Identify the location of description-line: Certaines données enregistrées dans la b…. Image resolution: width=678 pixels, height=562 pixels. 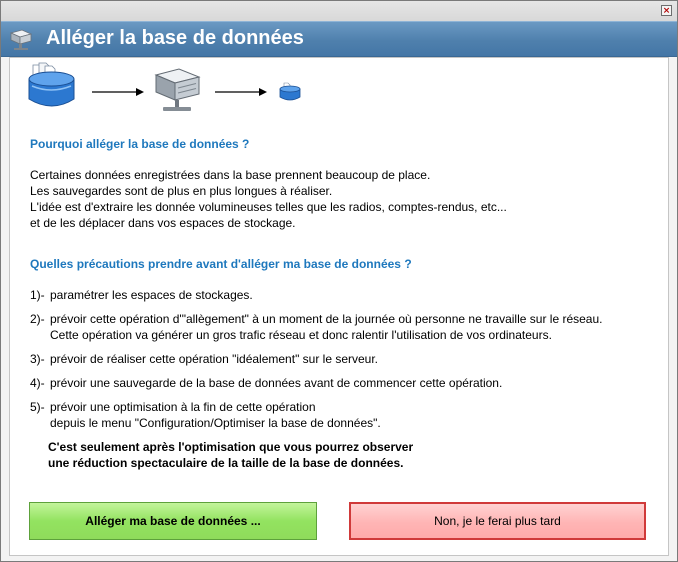
(230, 175).